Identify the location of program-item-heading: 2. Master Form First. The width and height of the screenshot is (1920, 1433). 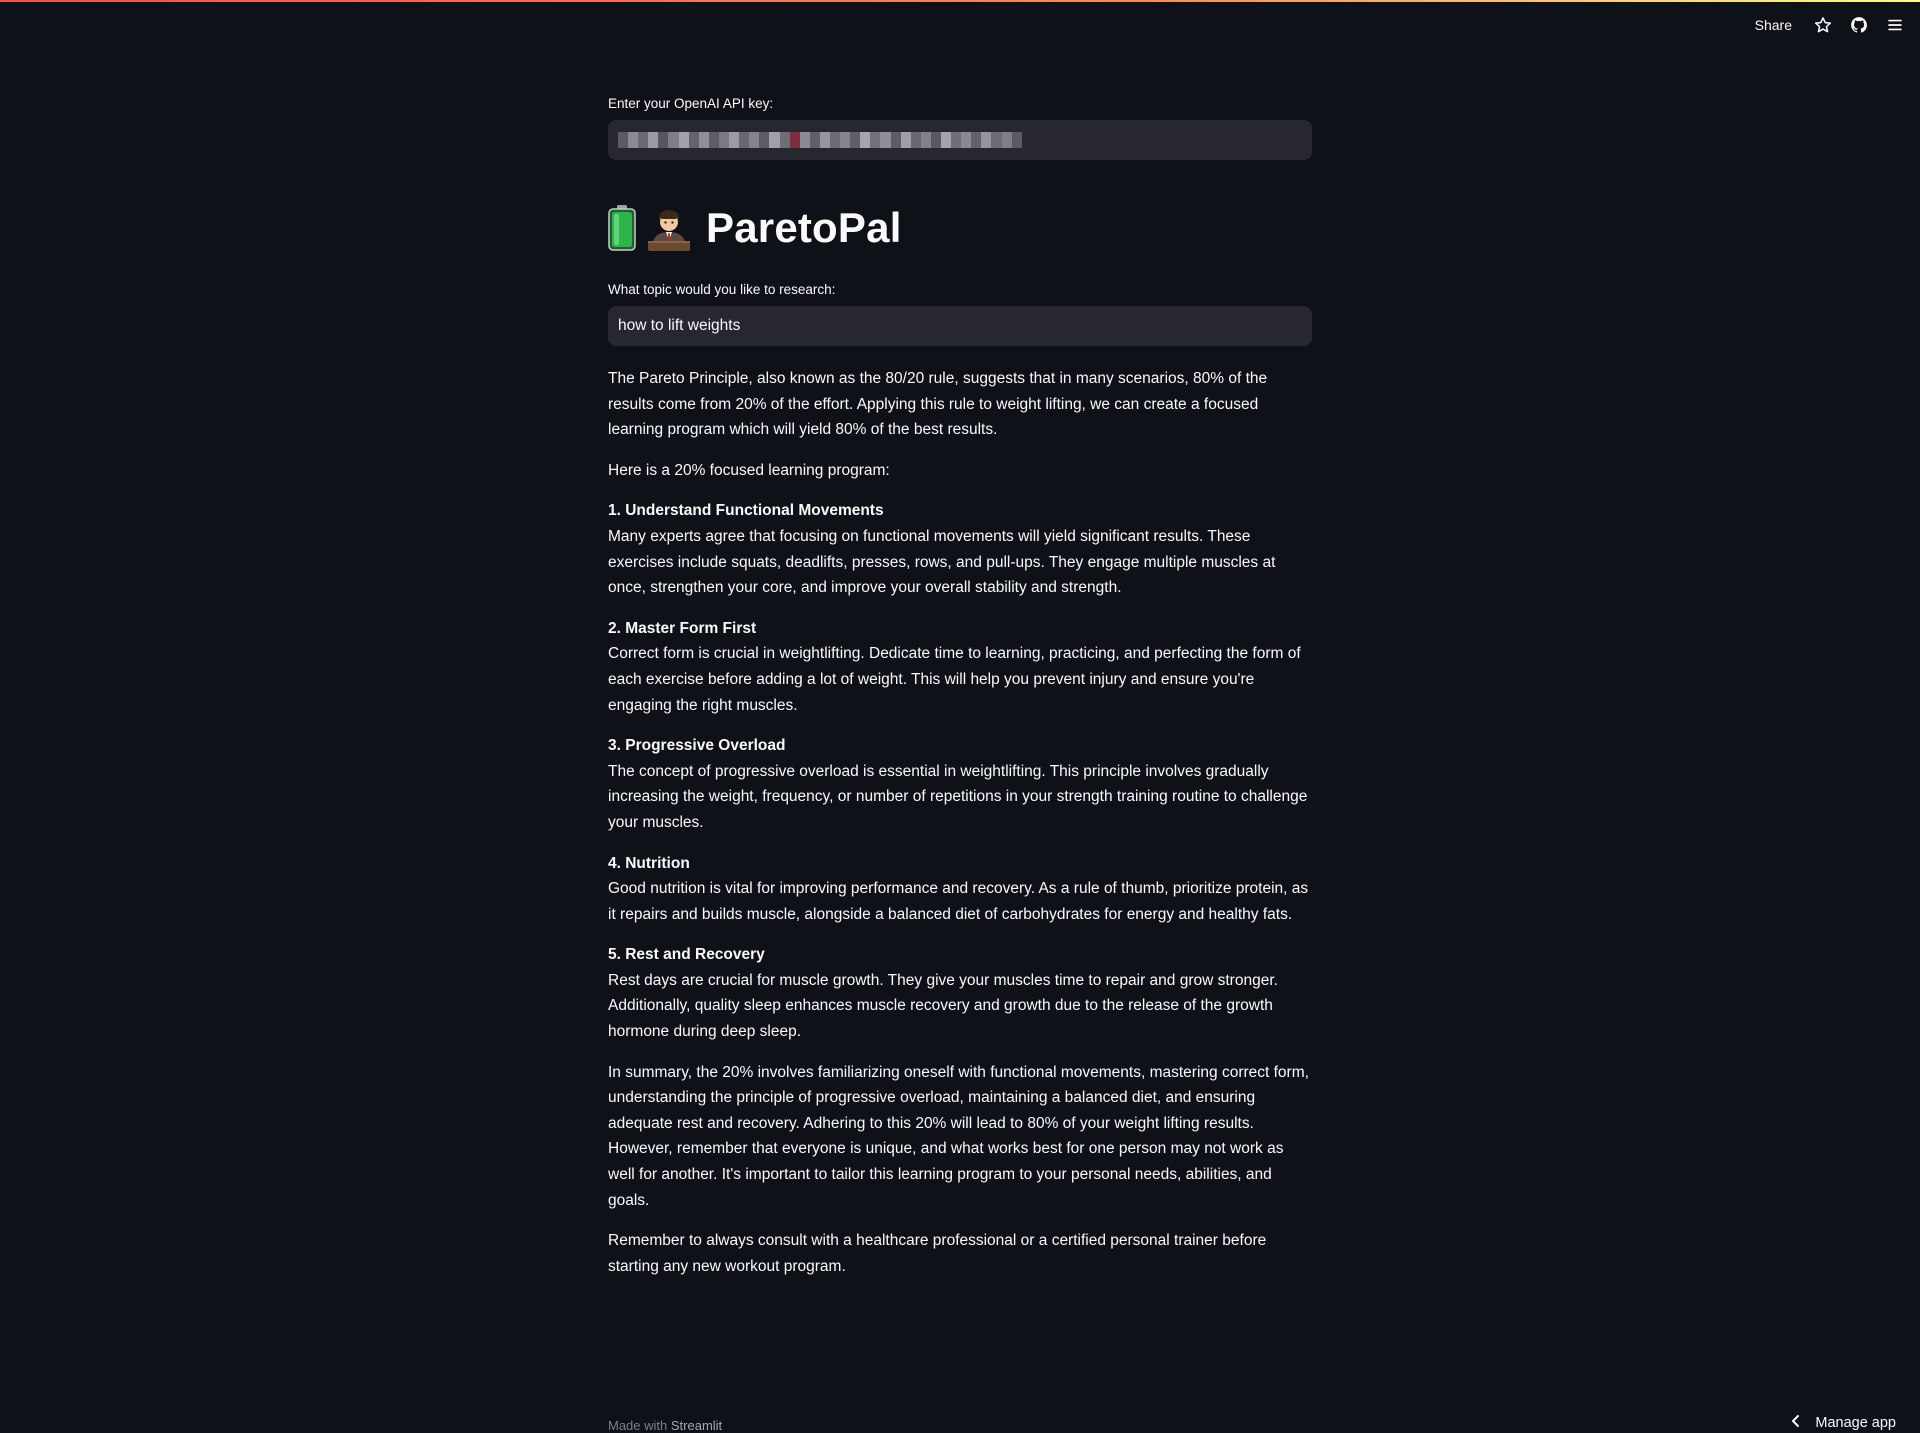
(682, 628).